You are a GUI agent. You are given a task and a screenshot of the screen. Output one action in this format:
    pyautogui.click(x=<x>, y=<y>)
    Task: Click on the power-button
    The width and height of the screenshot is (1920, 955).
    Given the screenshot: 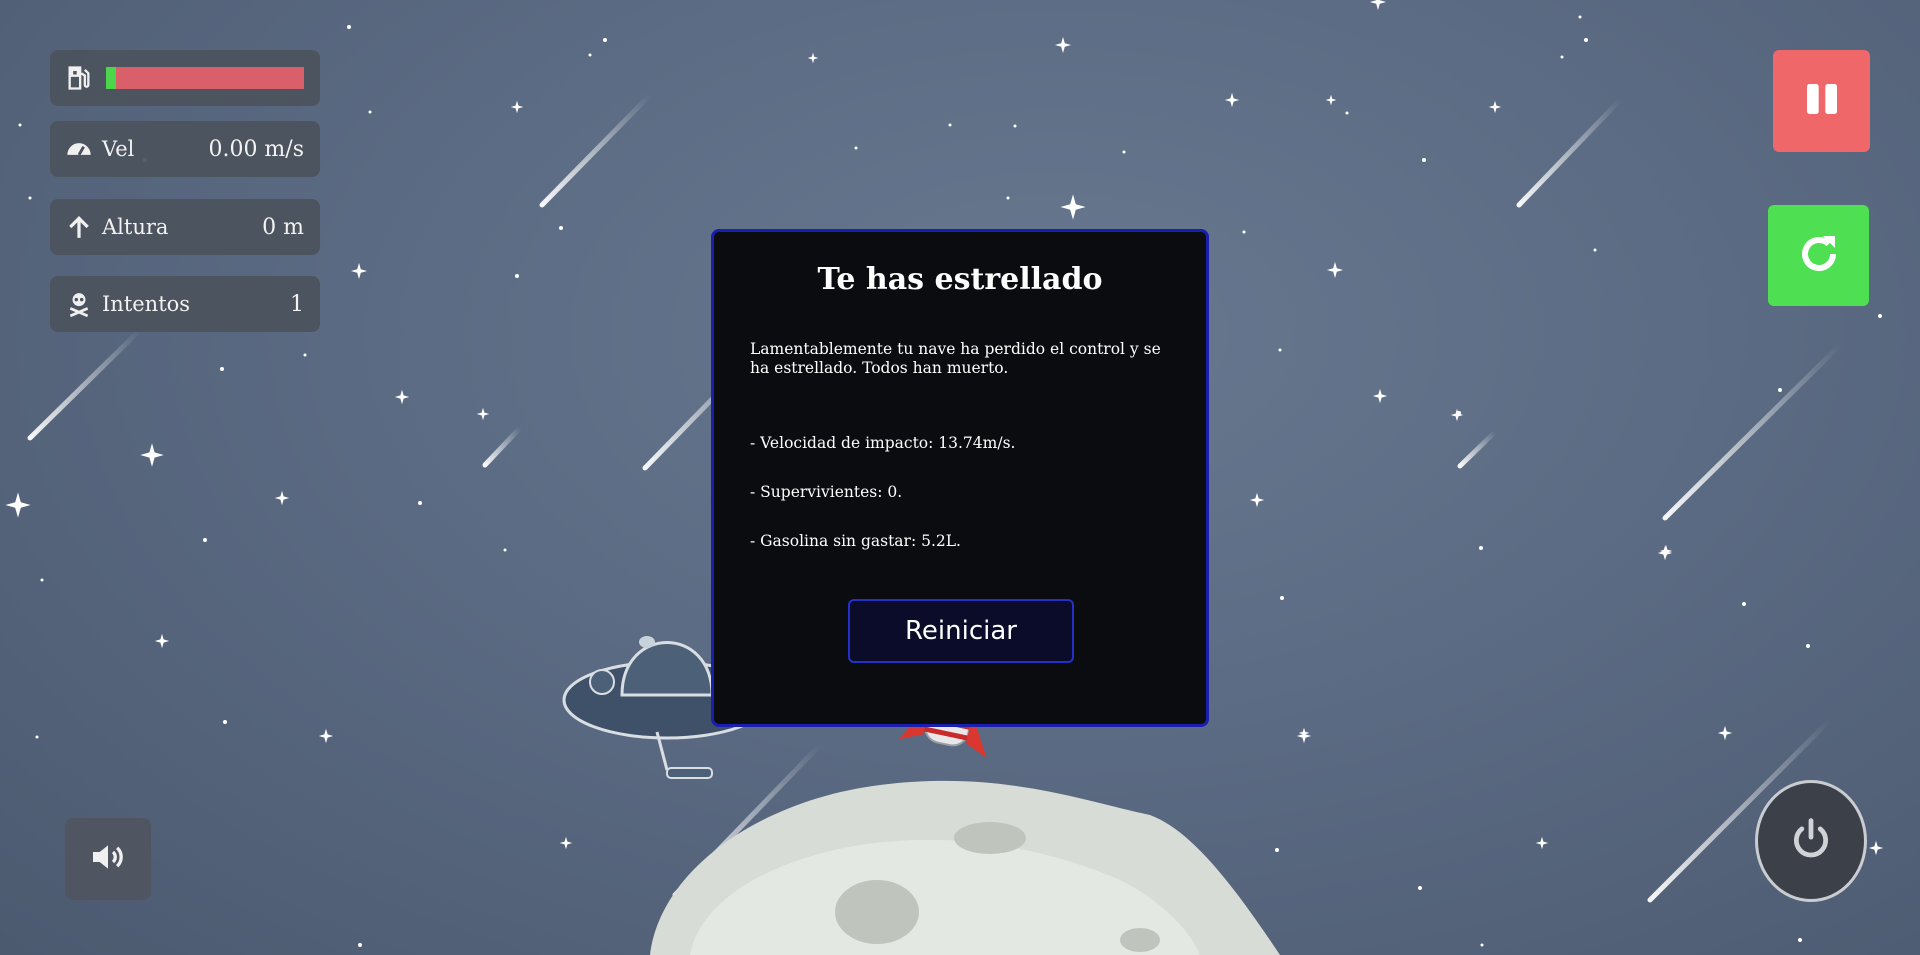 What is the action you would take?
    pyautogui.click(x=1811, y=841)
    